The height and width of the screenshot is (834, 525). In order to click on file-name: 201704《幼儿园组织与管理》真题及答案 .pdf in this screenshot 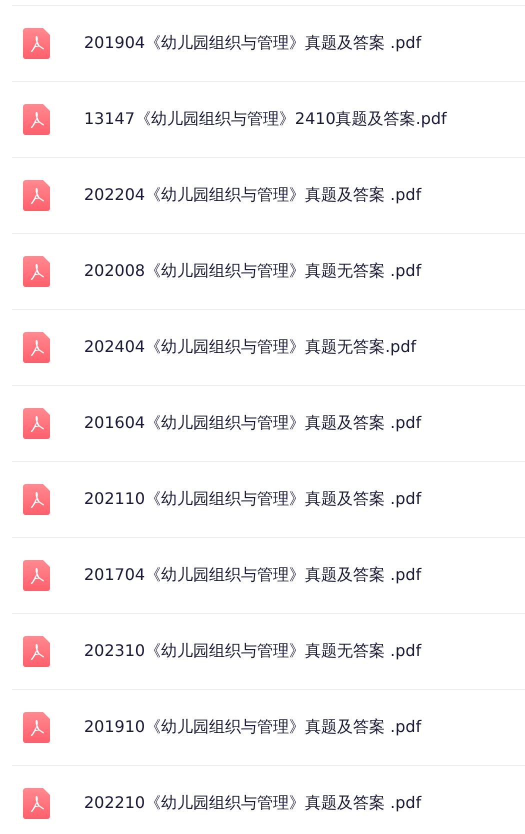, I will do `click(253, 575)`.